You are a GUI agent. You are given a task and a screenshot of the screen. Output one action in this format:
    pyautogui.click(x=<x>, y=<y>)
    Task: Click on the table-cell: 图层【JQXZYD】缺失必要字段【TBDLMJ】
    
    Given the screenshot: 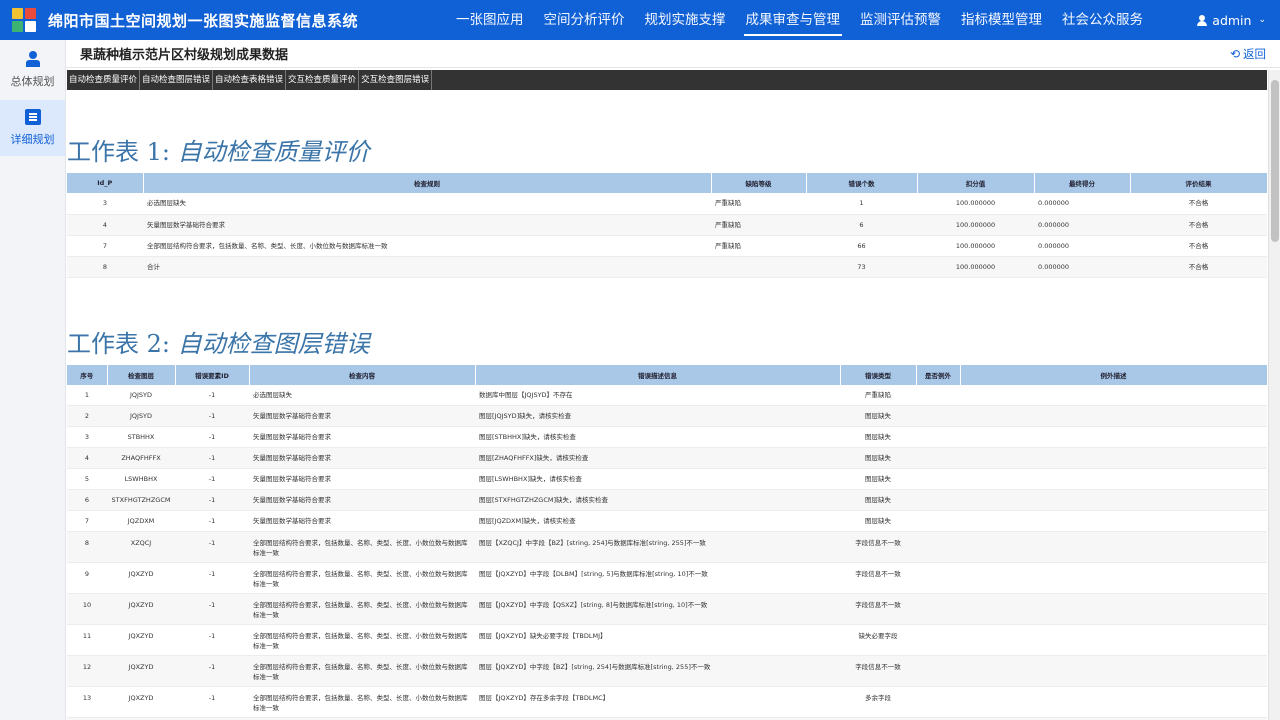 What is the action you would take?
    pyautogui.click(x=657, y=640)
    